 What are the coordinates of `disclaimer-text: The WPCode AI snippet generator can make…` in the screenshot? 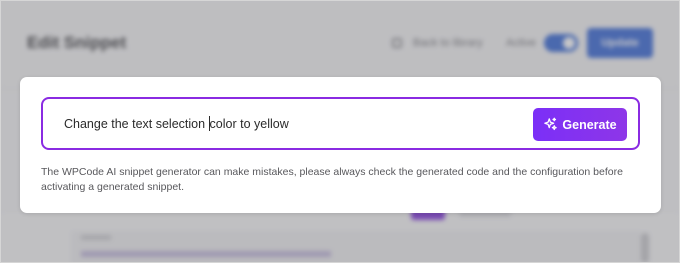 It's located at (332, 179).